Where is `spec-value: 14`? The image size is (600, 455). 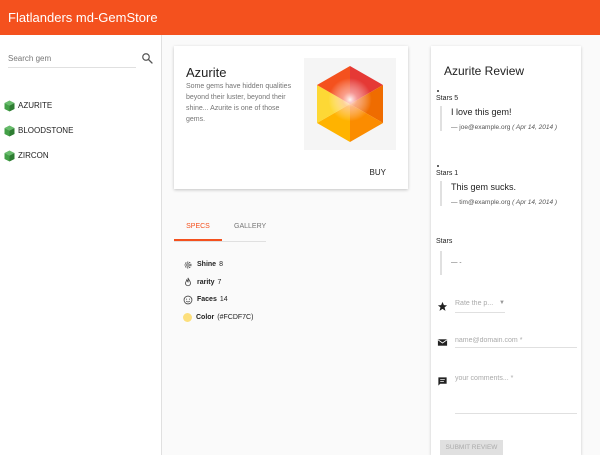
spec-value: 14 is located at coordinates (223, 300).